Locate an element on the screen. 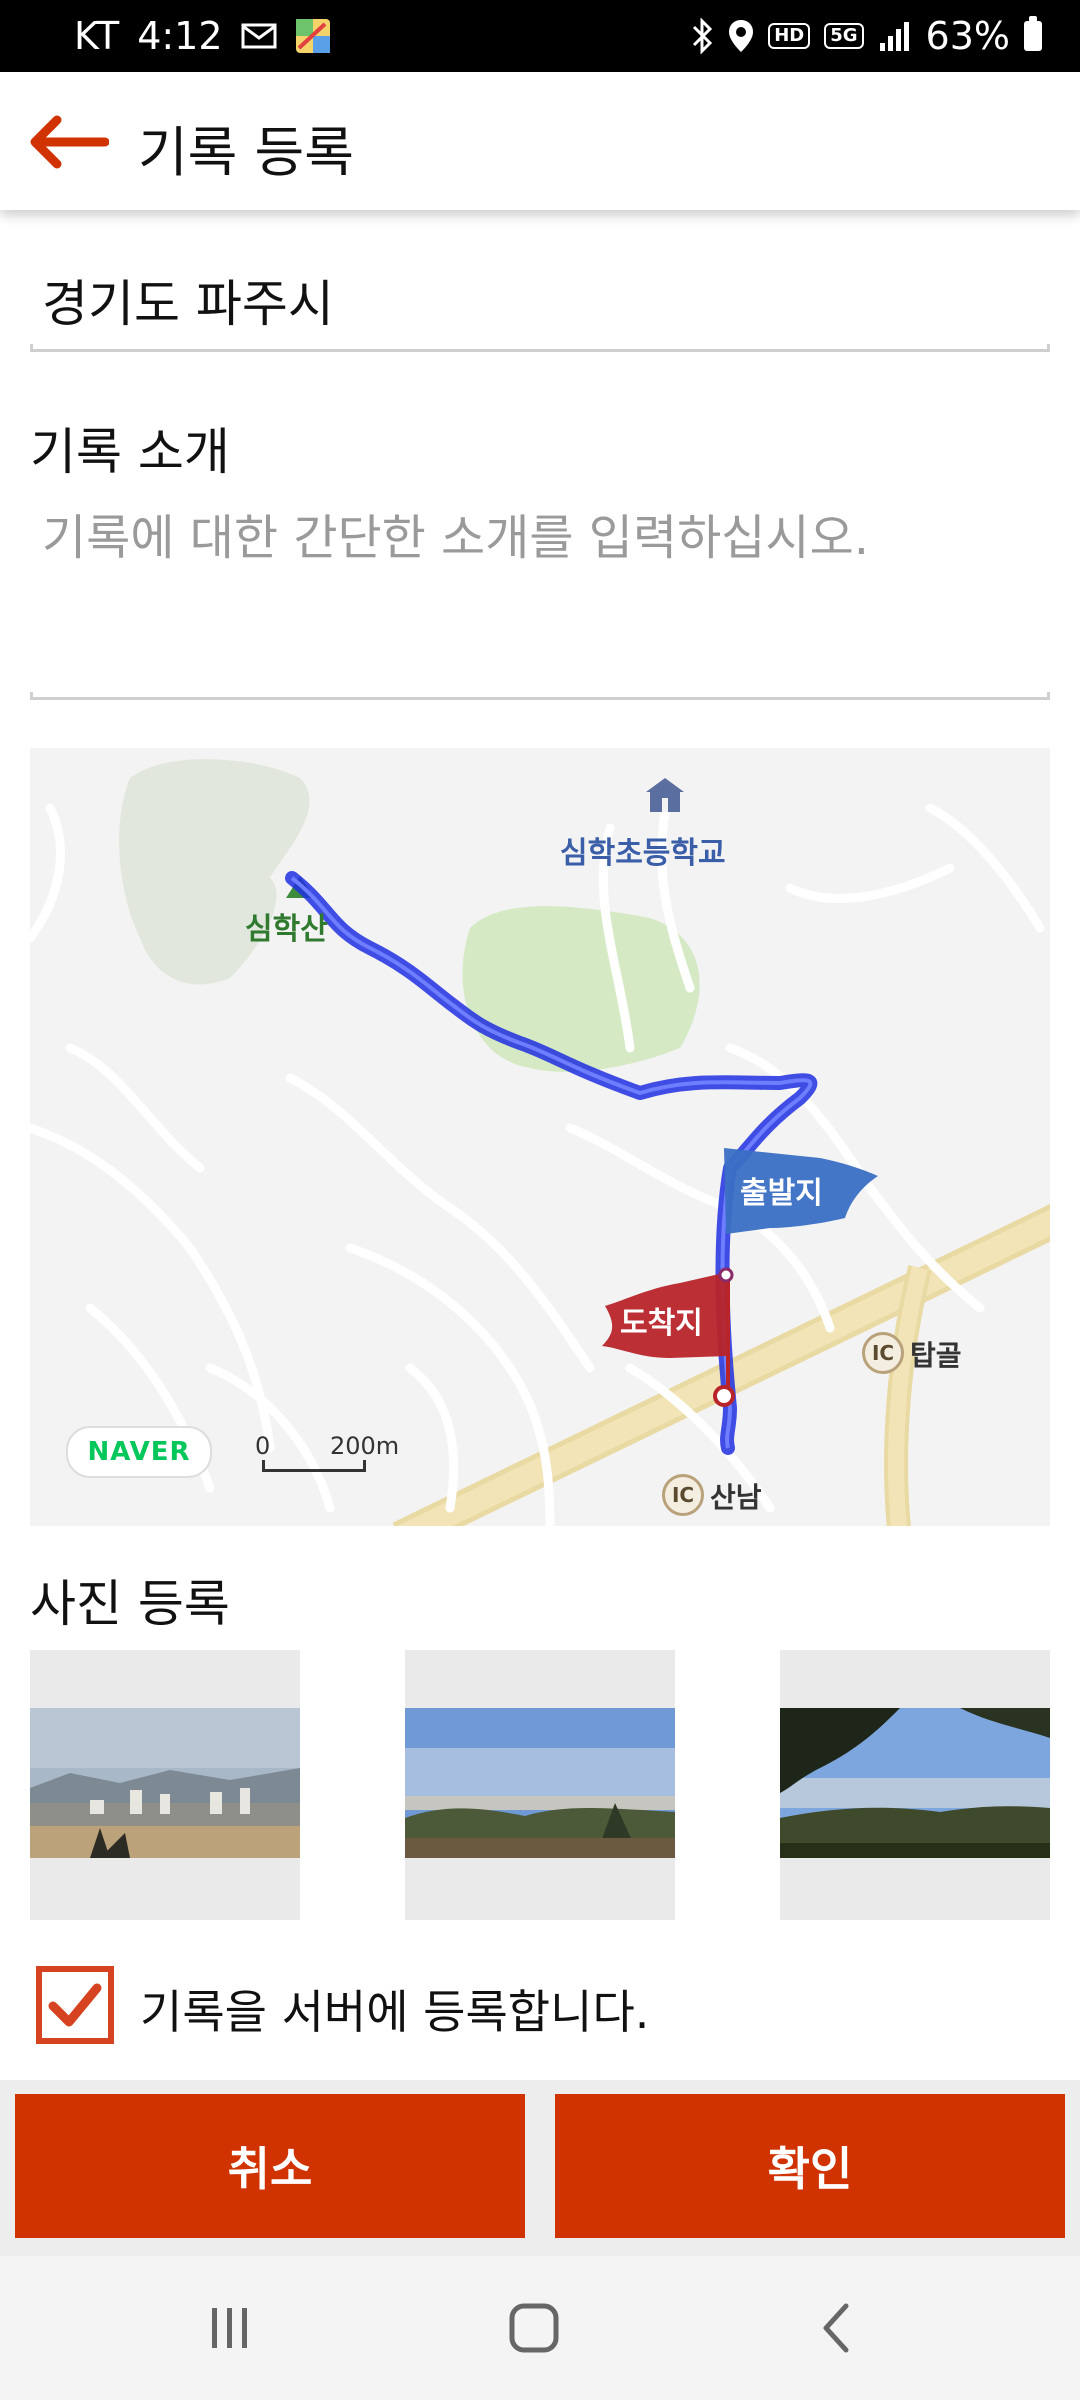  school-marker-icon is located at coordinates (665, 795).